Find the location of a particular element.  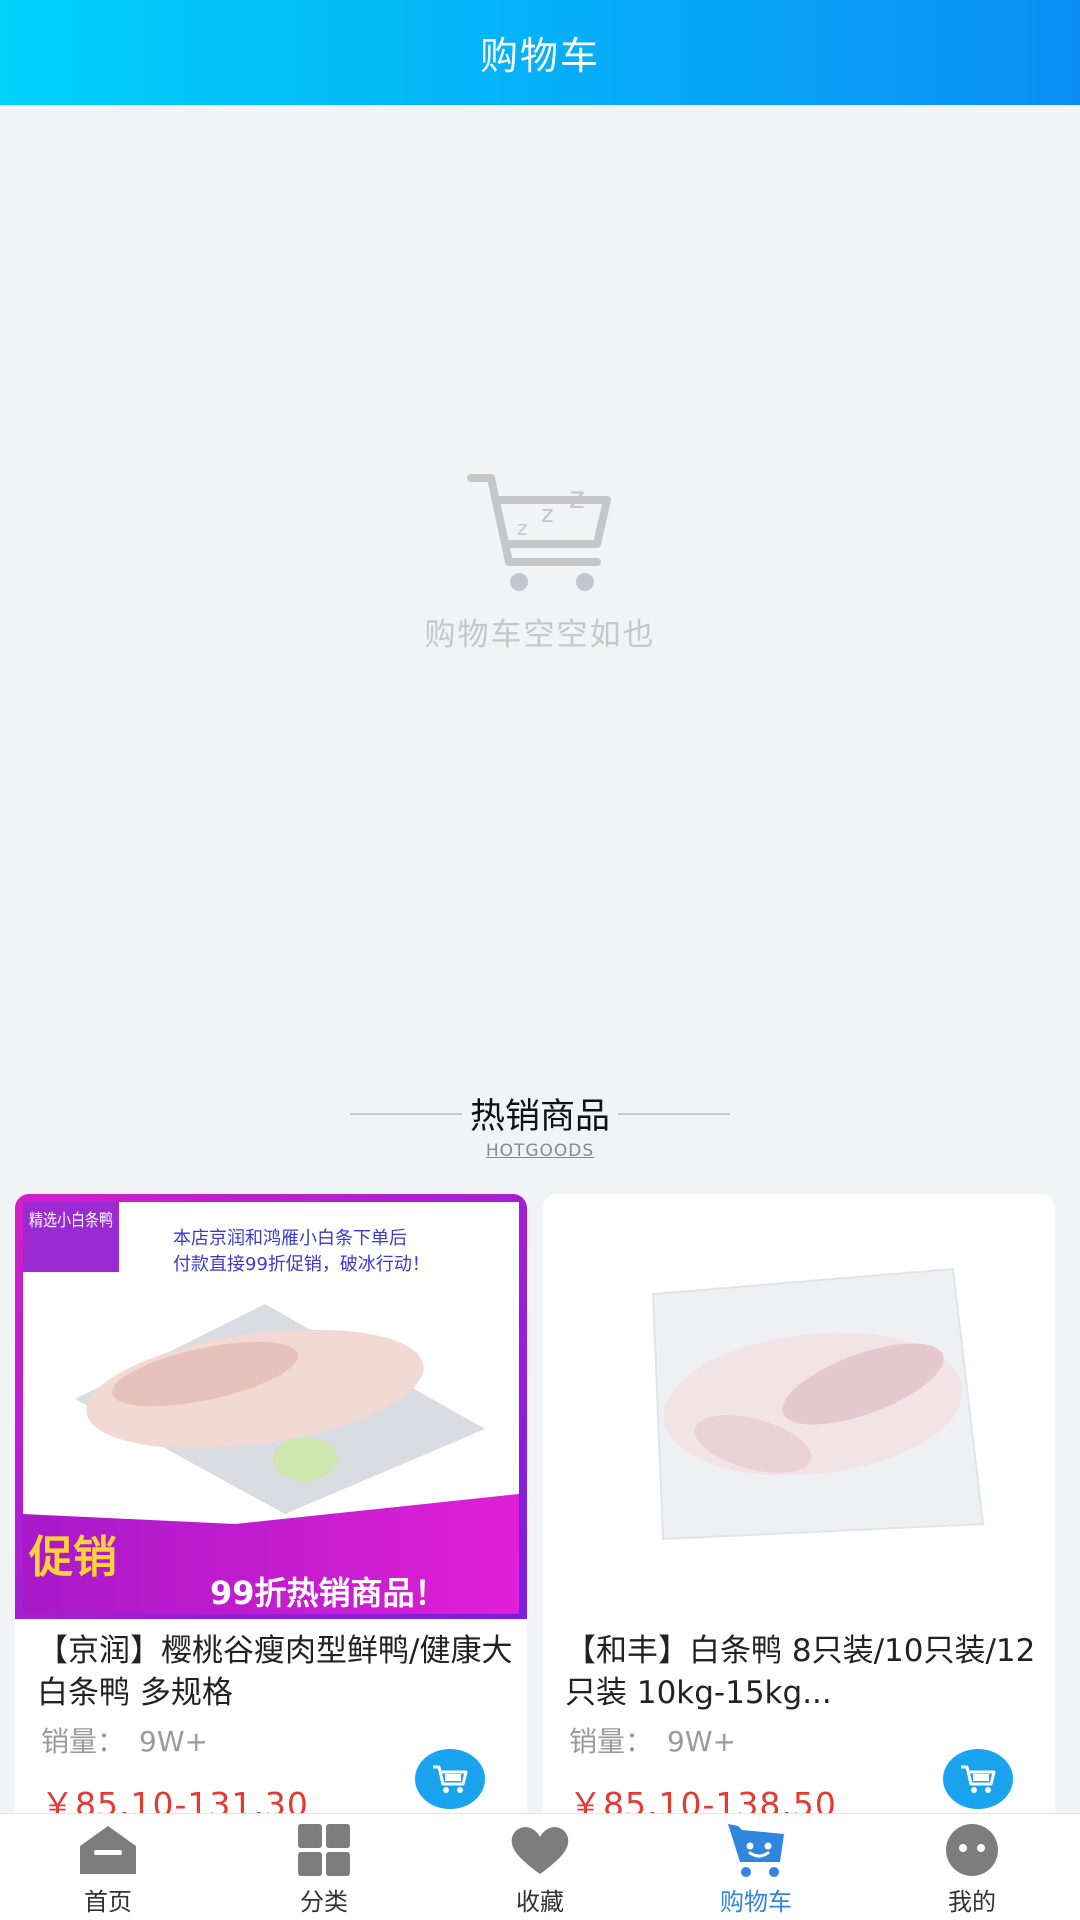

hot-goods-subtitle: HOTGOODS is located at coordinates (540, 1151).